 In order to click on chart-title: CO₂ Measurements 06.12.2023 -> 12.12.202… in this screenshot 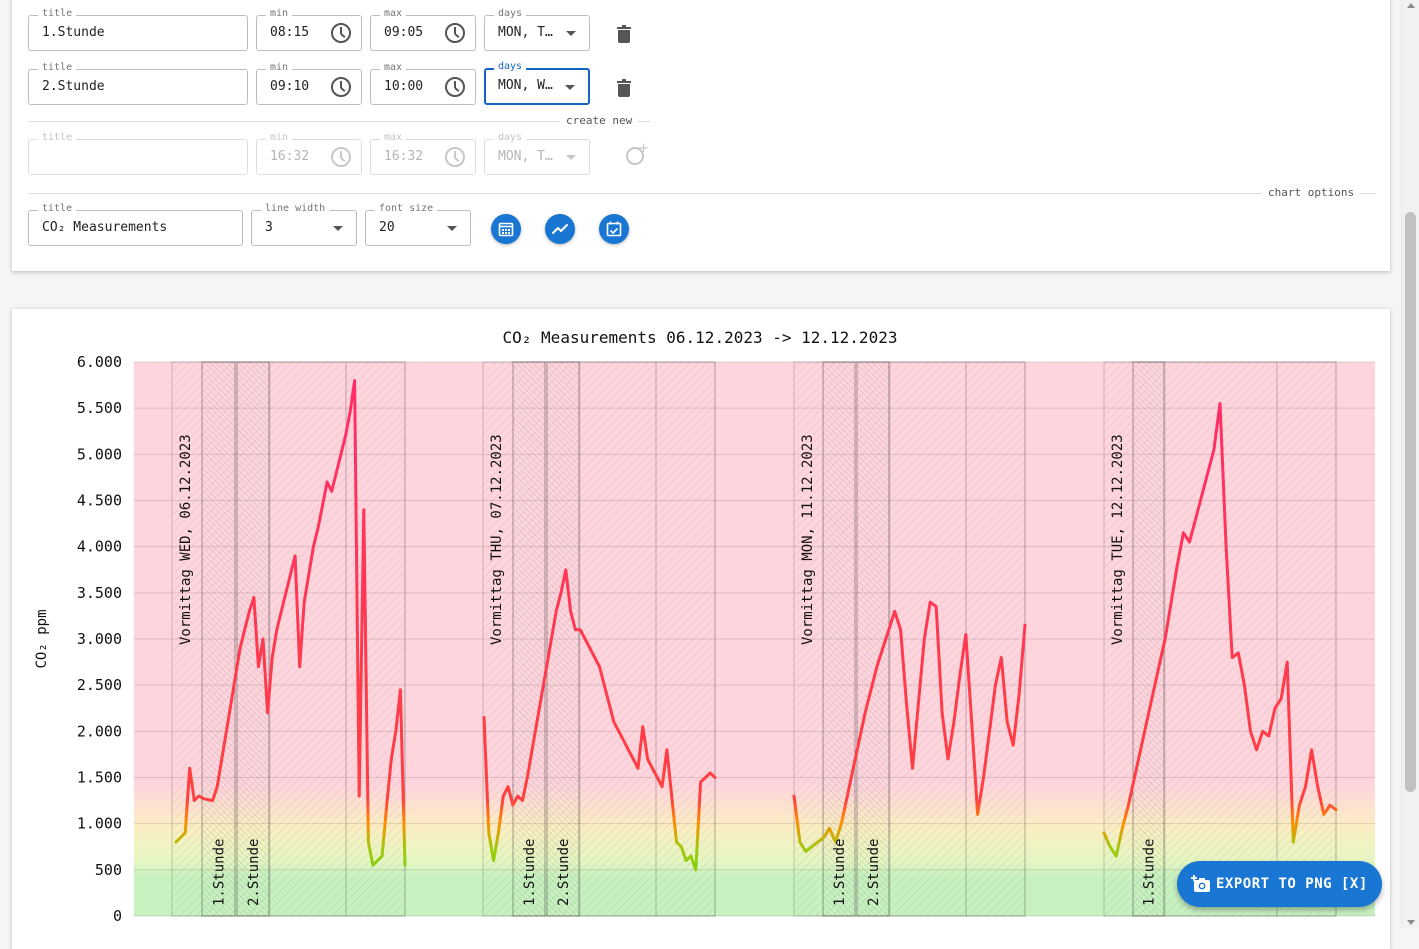, I will do `click(700, 337)`.